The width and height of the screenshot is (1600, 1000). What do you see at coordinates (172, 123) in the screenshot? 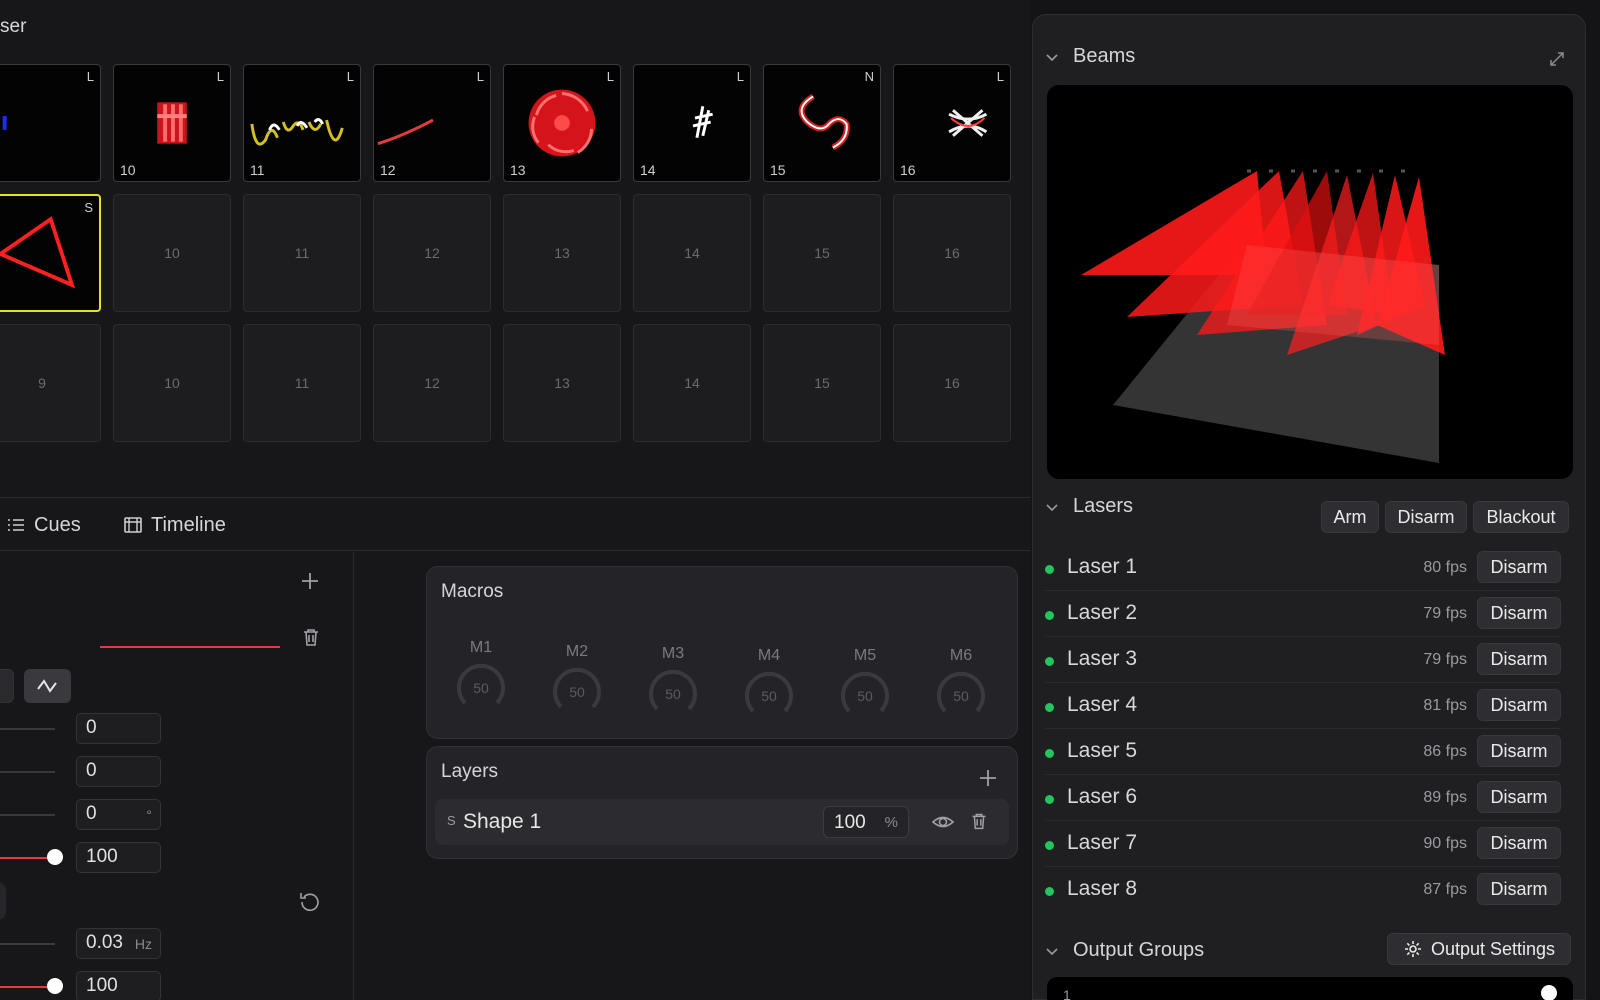
I see `clip-thumb-10: L 10` at bounding box center [172, 123].